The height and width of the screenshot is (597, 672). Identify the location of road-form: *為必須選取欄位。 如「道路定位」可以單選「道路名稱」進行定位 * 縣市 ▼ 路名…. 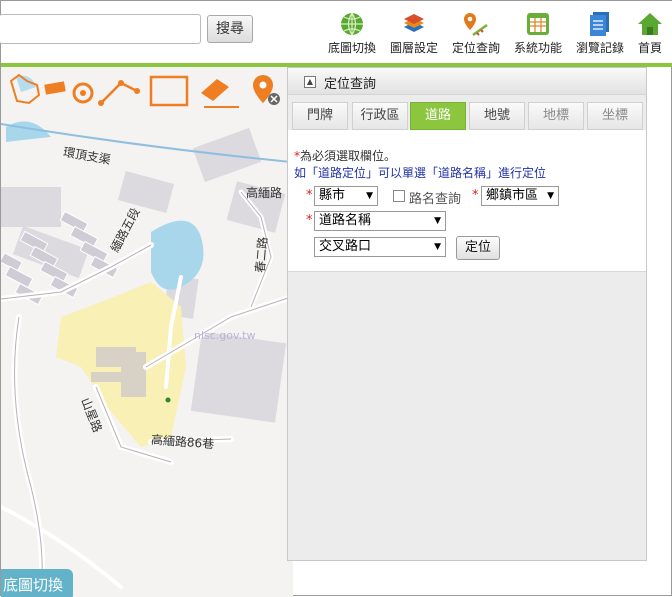
(467, 201).